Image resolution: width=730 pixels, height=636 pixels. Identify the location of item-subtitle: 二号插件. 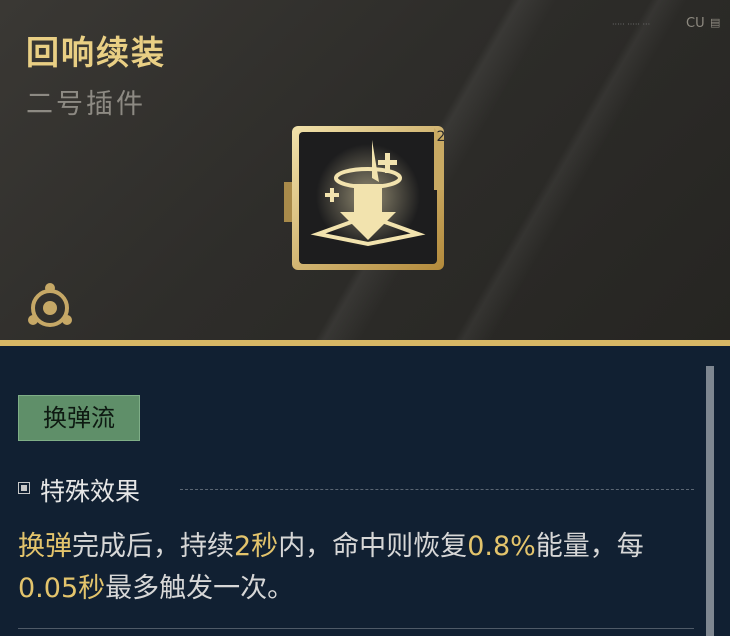
(86, 104).